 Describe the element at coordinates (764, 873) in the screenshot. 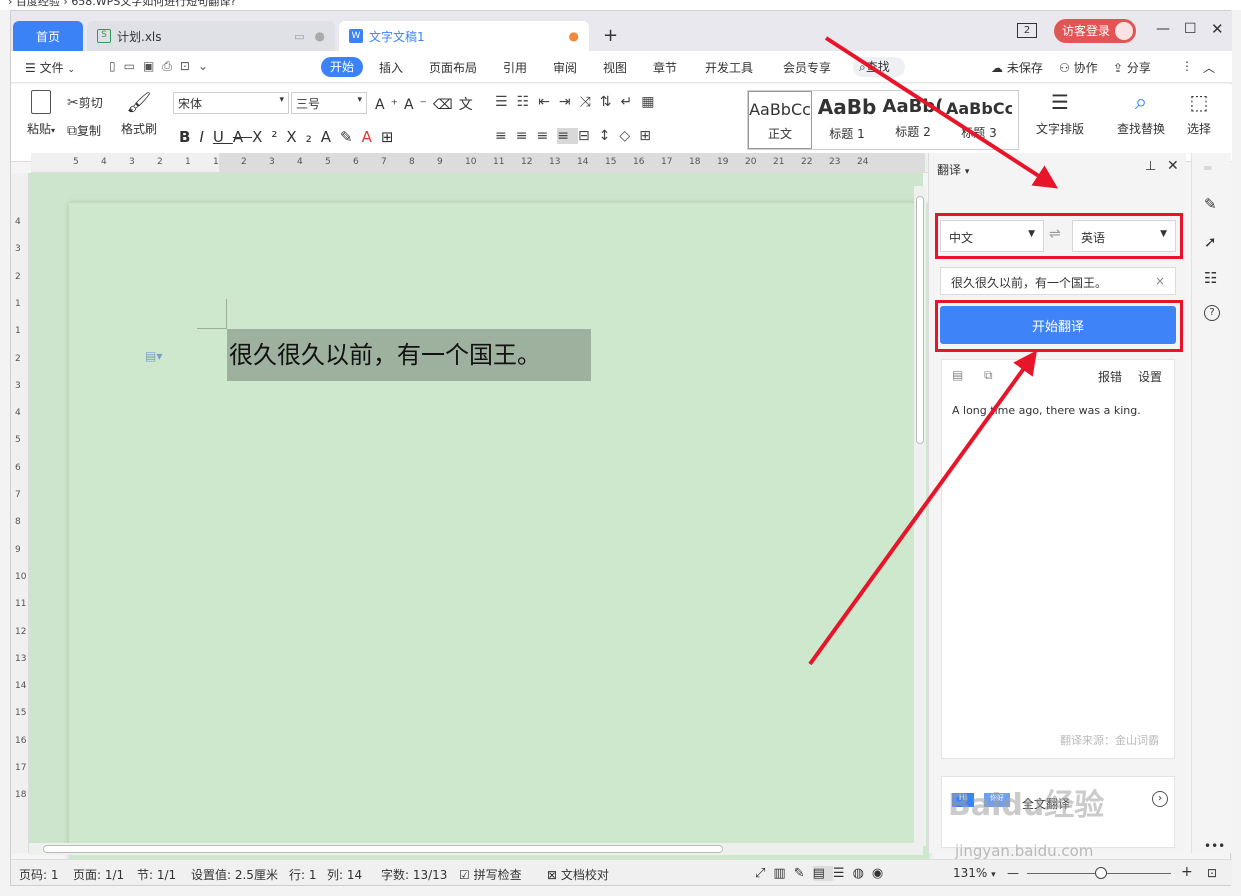

I see `fullscreen-icon: ⤢` at that location.